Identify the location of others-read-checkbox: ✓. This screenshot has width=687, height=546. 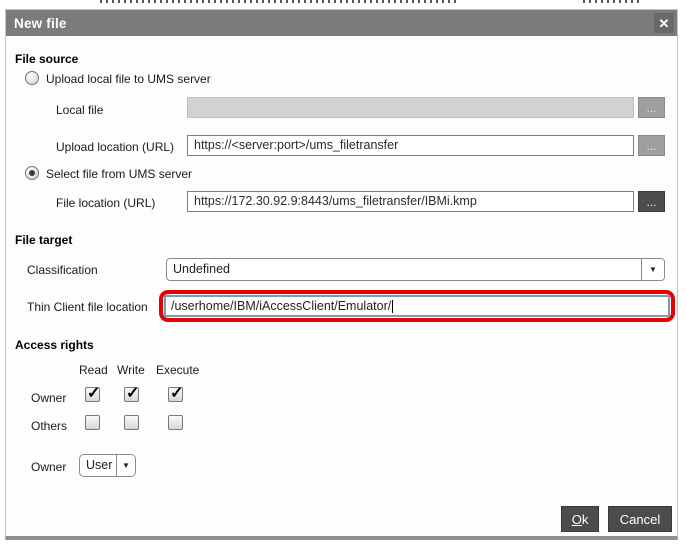
(92, 422).